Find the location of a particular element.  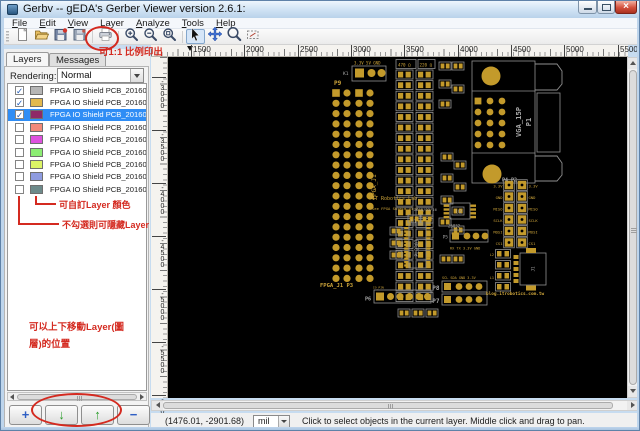

board-label-date: 2015/03/16 is located at coordinates (426, 209).